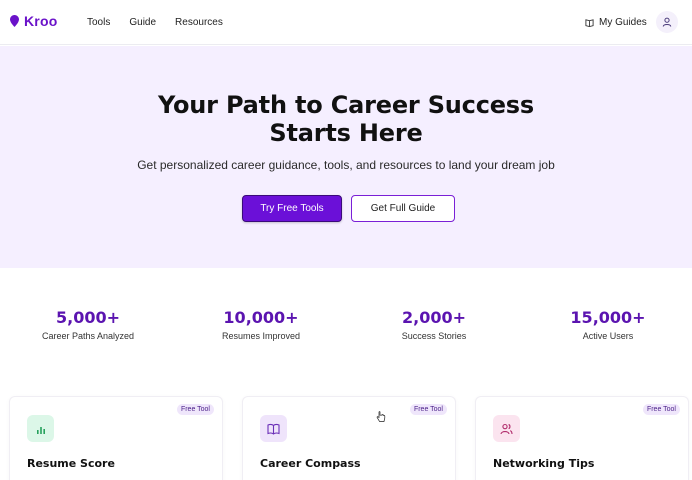 The width and height of the screenshot is (692, 480). What do you see at coordinates (544, 463) in the screenshot?
I see `card-title: Networking Tips` at bounding box center [544, 463].